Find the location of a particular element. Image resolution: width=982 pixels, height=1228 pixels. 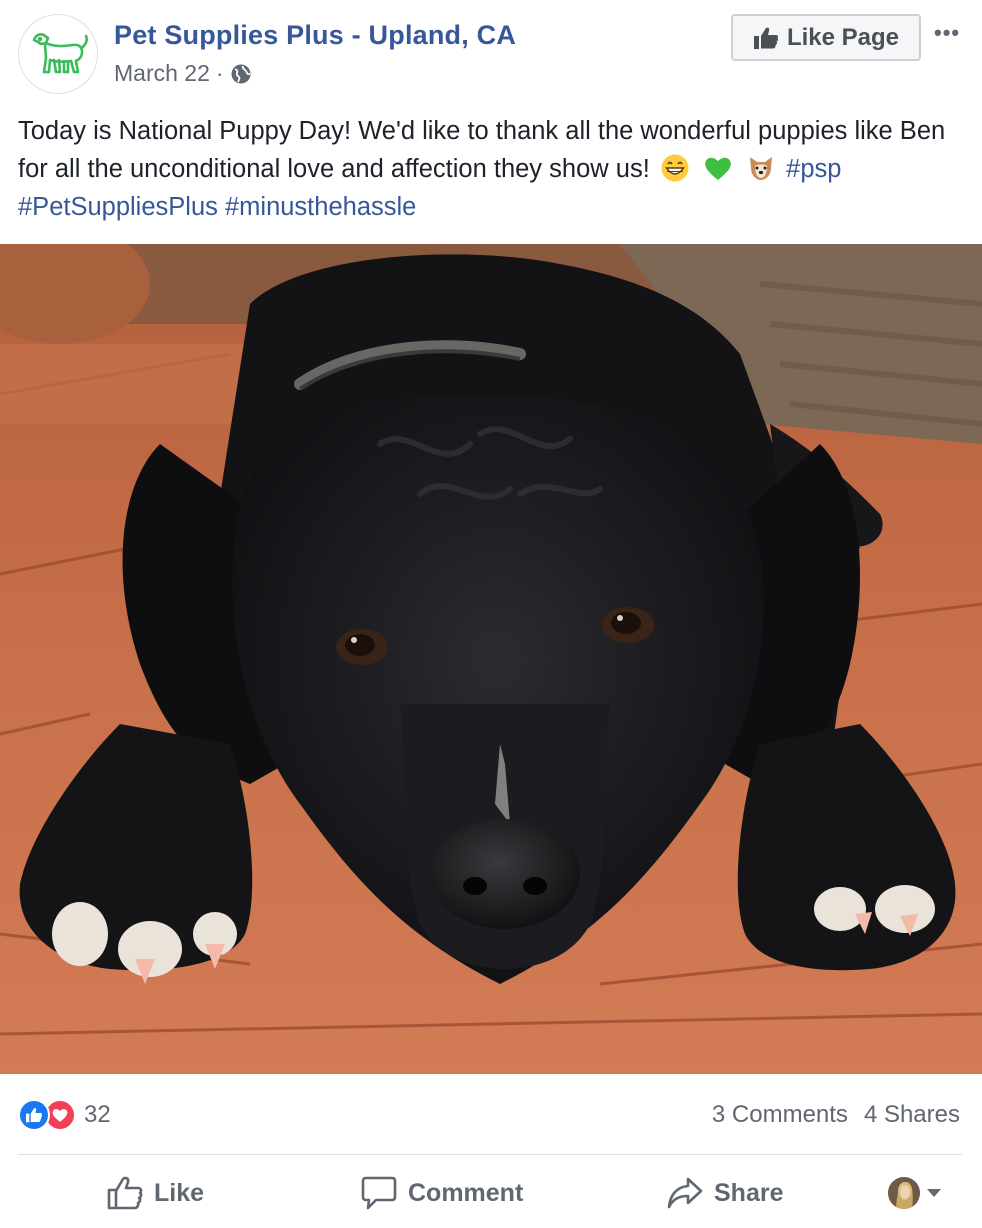

globe-icon is located at coordinates (241, 73).